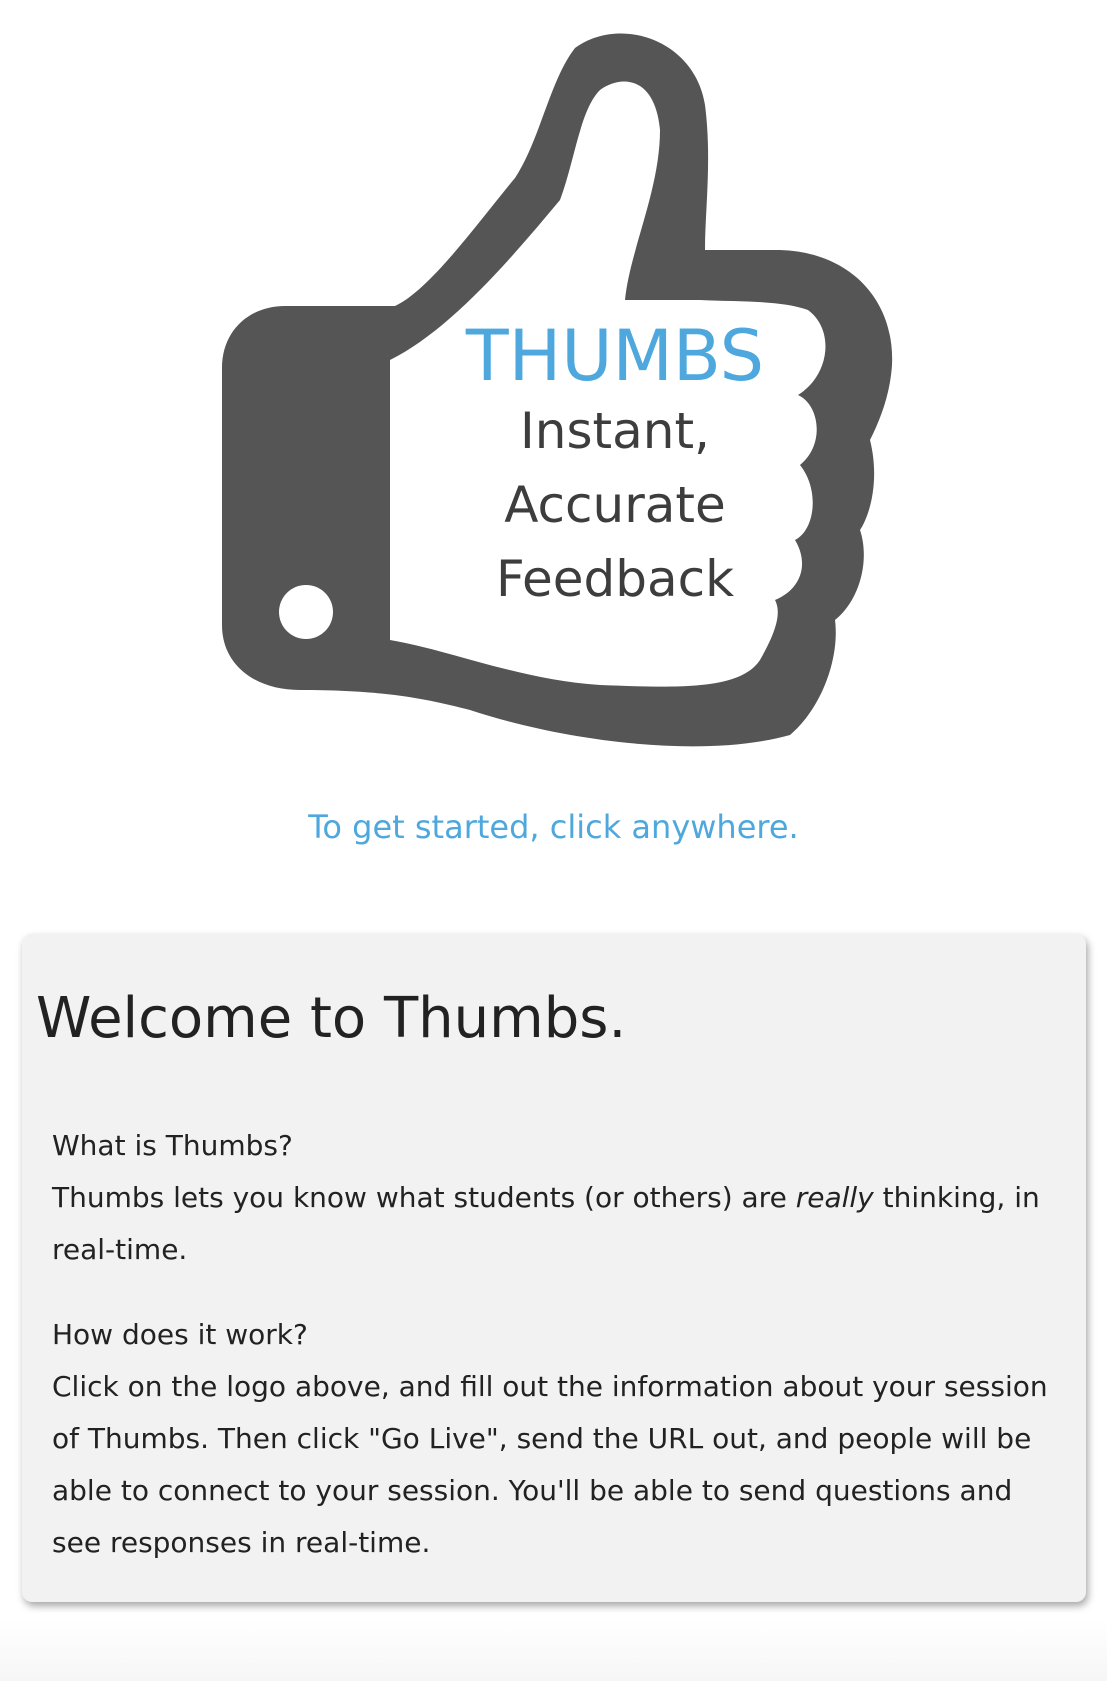 Image resolution: width=1107 pixels, height=1681 pixels. What do you see at coordinates (615, 579) in the screenshot?
I see `logo-tagline-line-3: Feedback` at bounding box center [615, 579].